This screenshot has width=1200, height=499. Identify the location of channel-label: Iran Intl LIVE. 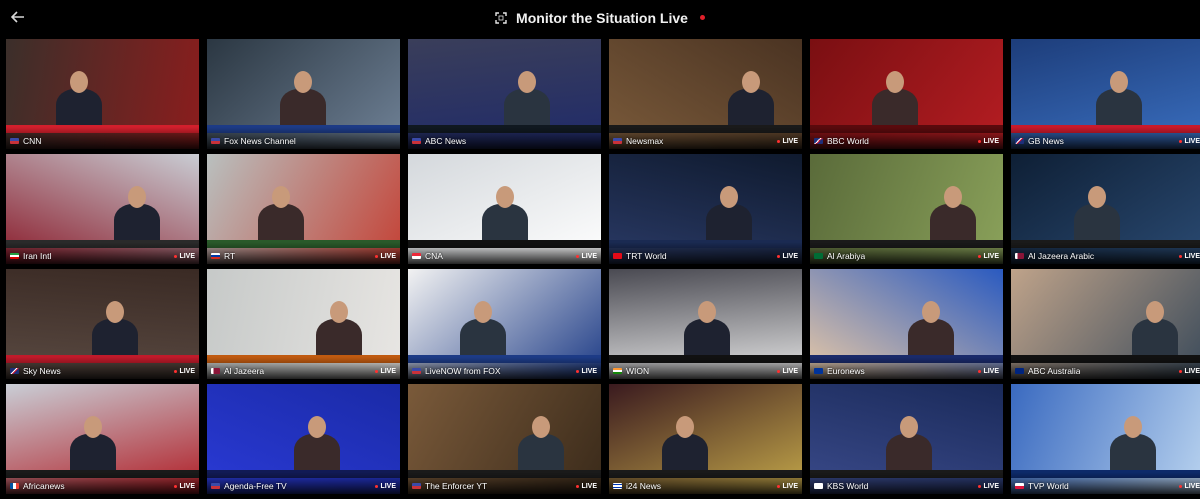
(102, 256).